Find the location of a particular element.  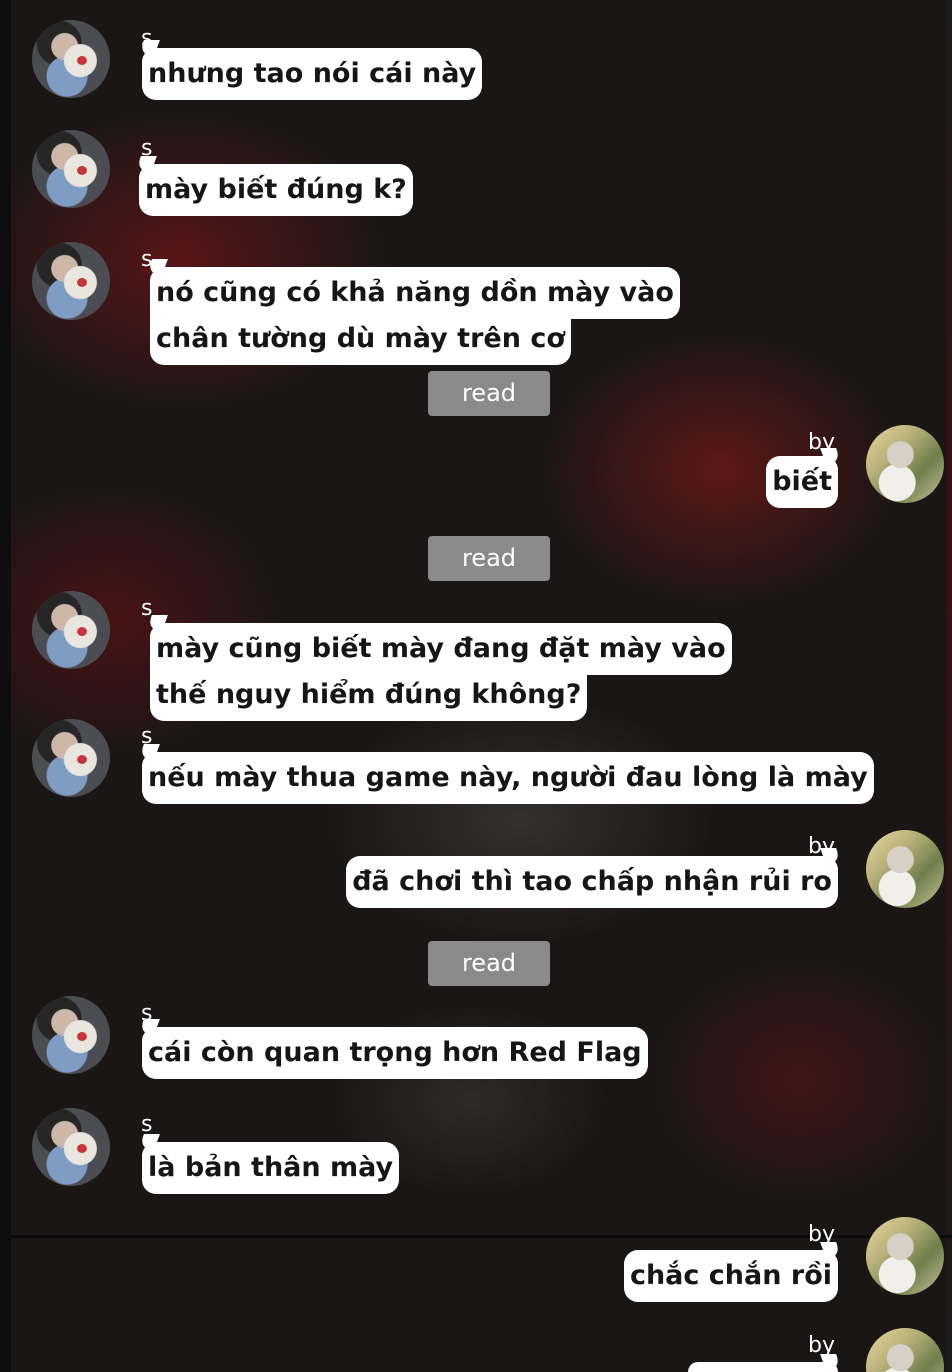

message-bubble: chân tường dù mày trên cơ is located at coordinates (360, 339).